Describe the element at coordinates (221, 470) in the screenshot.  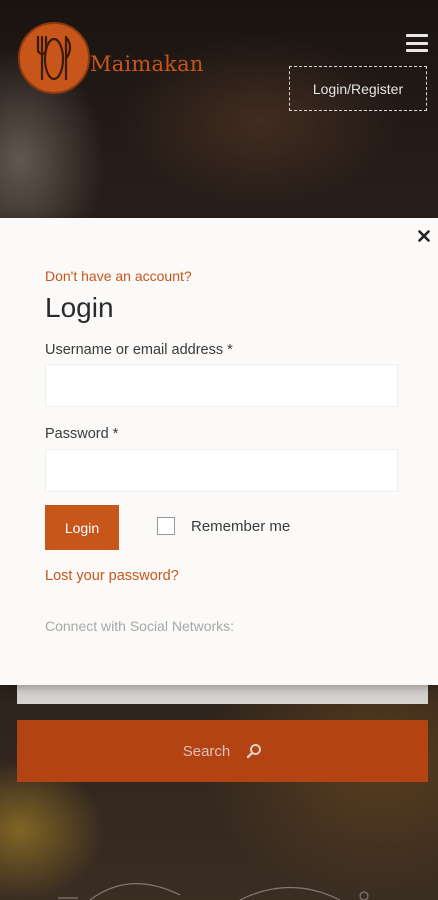
I see `password-field` at that location.